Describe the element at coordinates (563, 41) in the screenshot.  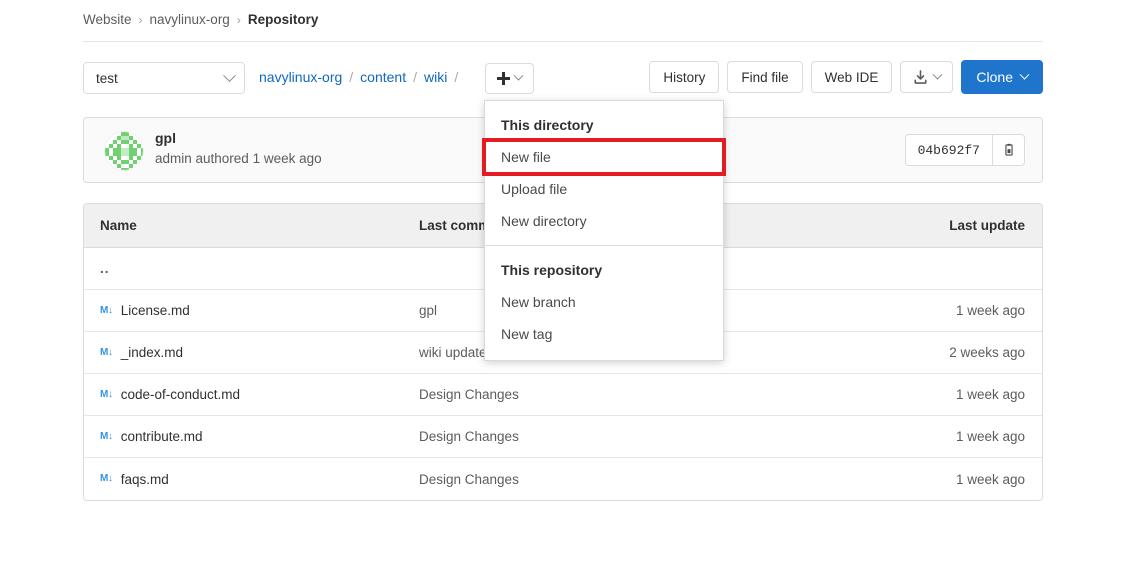
I see `breadcrumb-divider` at that location.